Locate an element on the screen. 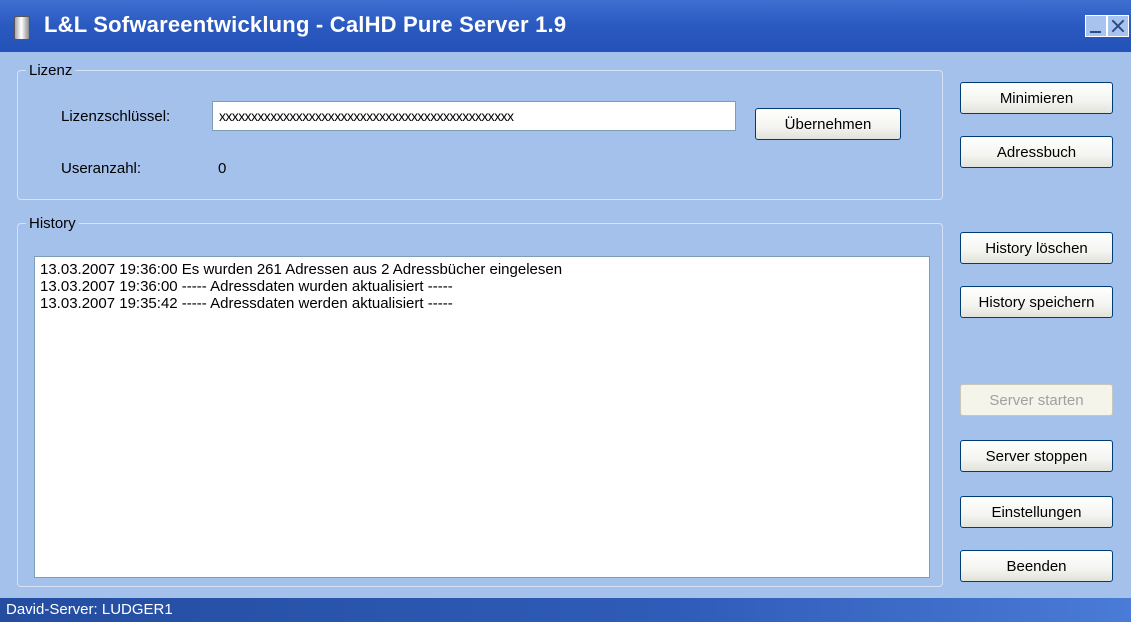 The image size is (1131, 622). exit-button: Beenden is located at coordinates (1036, 566).